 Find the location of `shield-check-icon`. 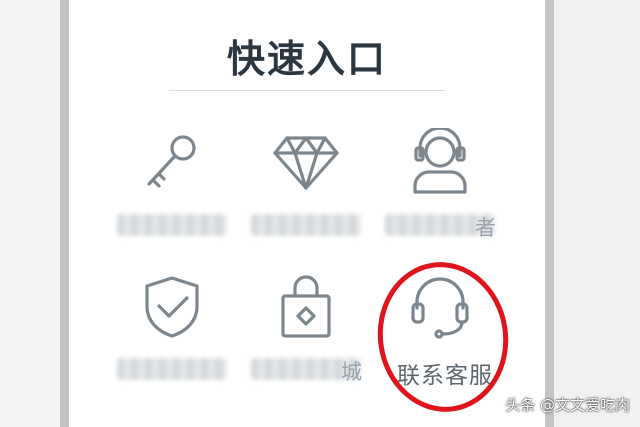

shield-check-icon is located at coordinates (172, 307).